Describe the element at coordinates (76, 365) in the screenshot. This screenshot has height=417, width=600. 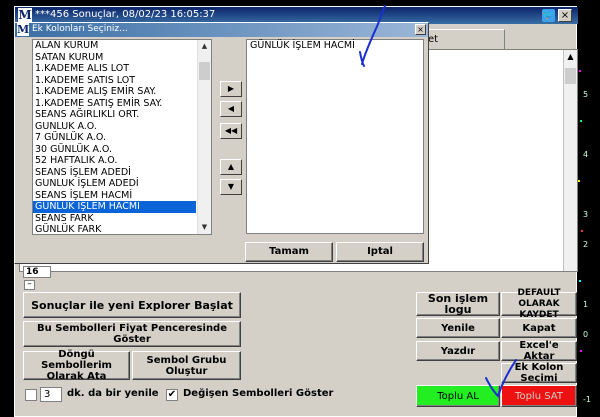
I see `assign-loop-symbols-button: Döngü Sembollerim Olarak Ata` at that location.